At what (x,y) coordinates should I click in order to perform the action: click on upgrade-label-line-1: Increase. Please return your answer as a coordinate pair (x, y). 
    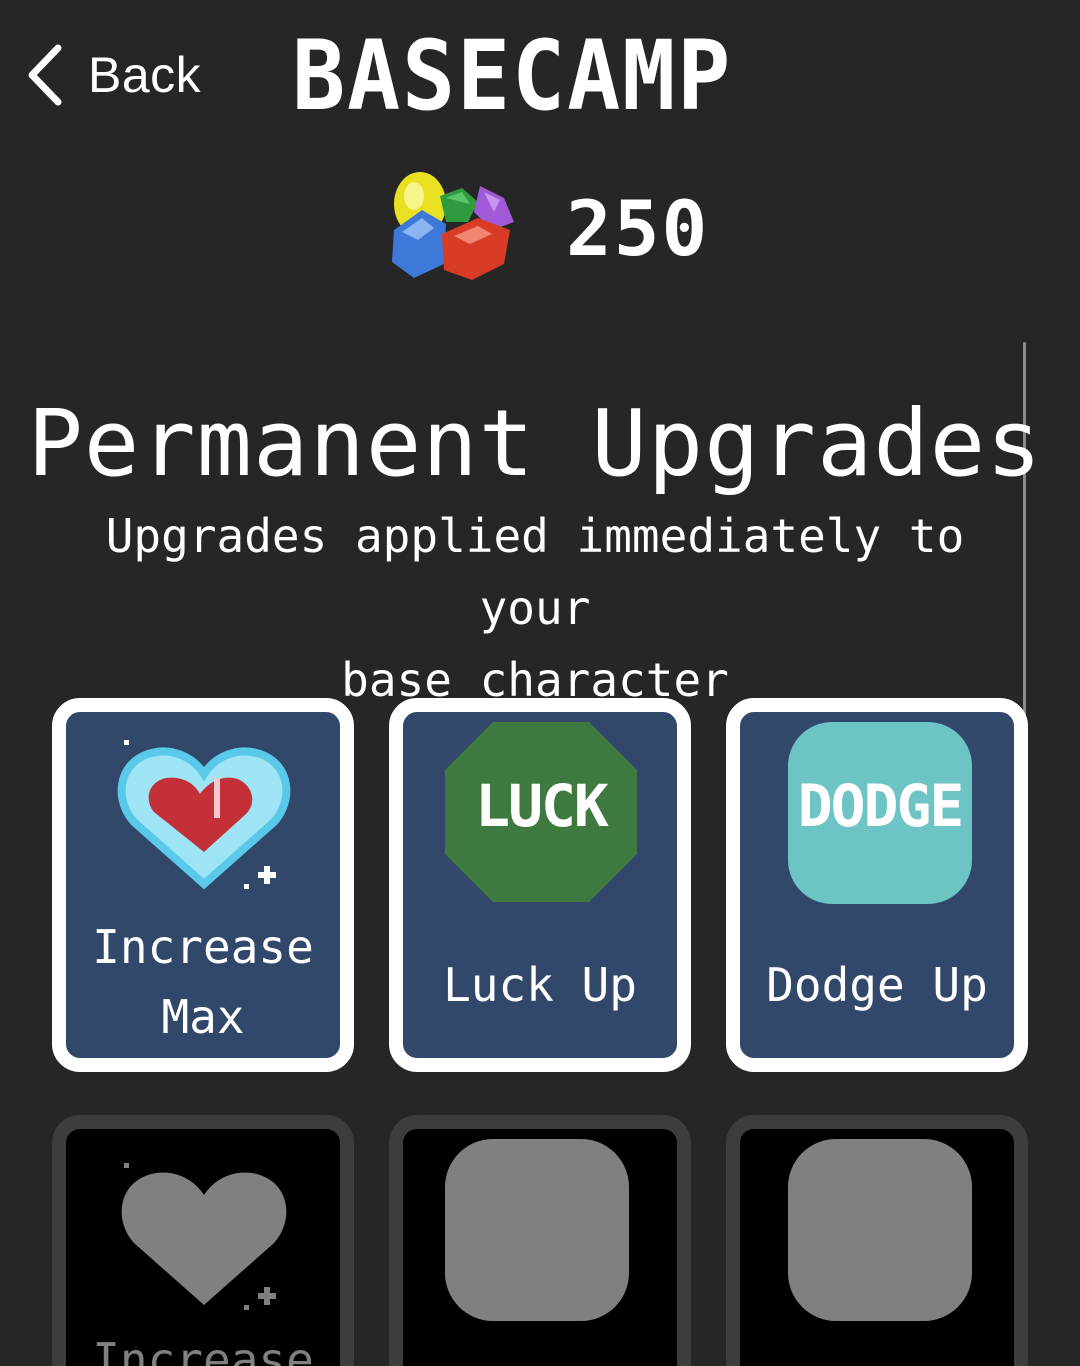
    Looking at the image, I should click on (203, 947).